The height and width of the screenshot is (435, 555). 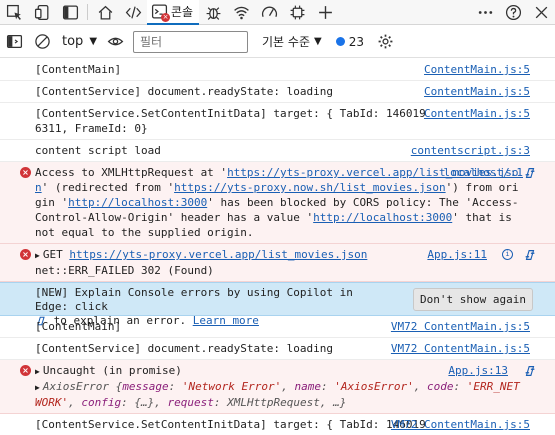 I want to click on device-emulation-icon, so click(x=42, y=12).